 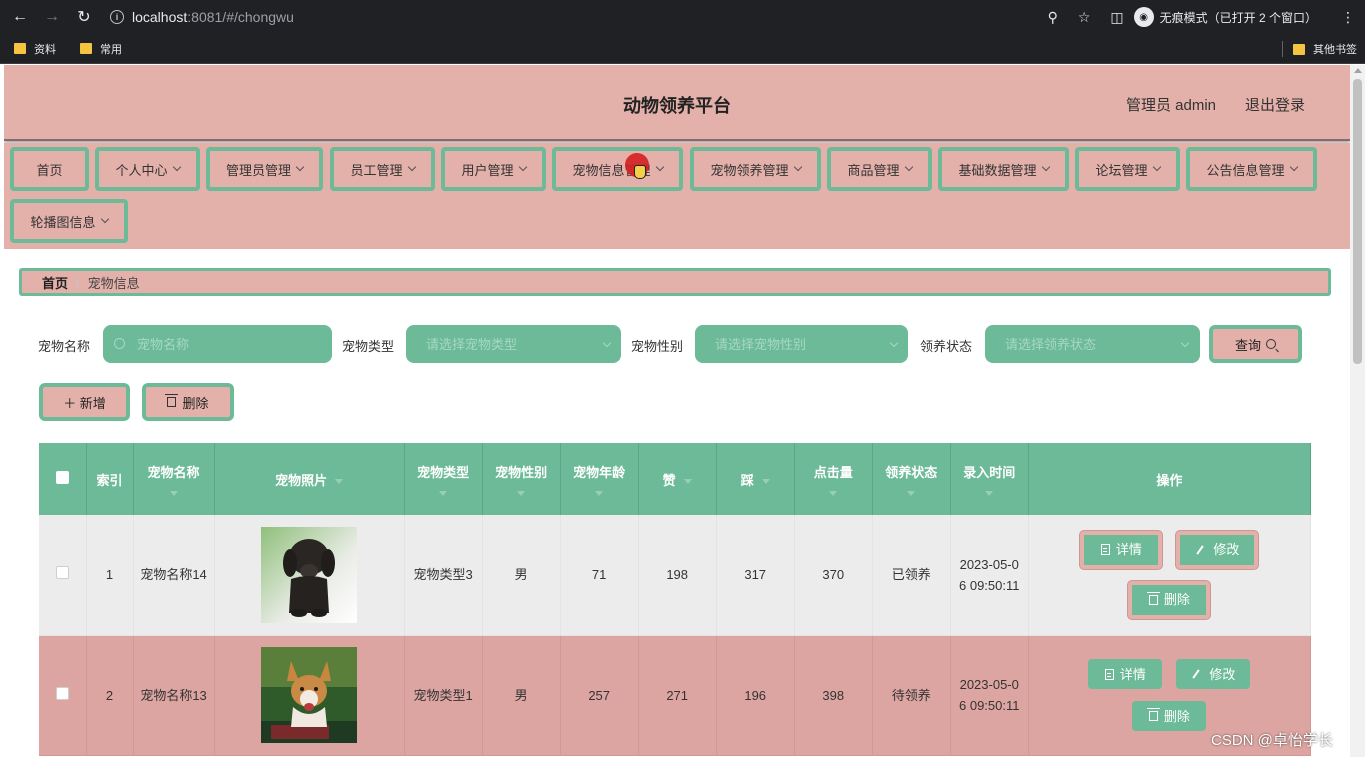 I want to click on address-bar: i localhost:8081/#/chongwu, so click(x=202, y=17).